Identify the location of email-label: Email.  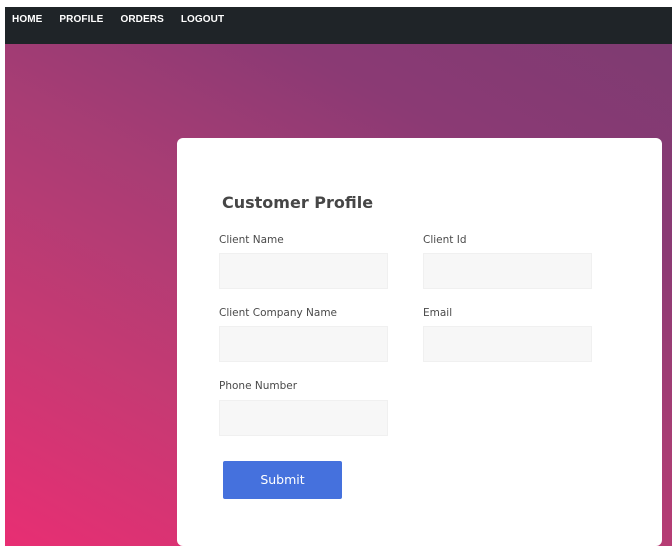
(438, 313).